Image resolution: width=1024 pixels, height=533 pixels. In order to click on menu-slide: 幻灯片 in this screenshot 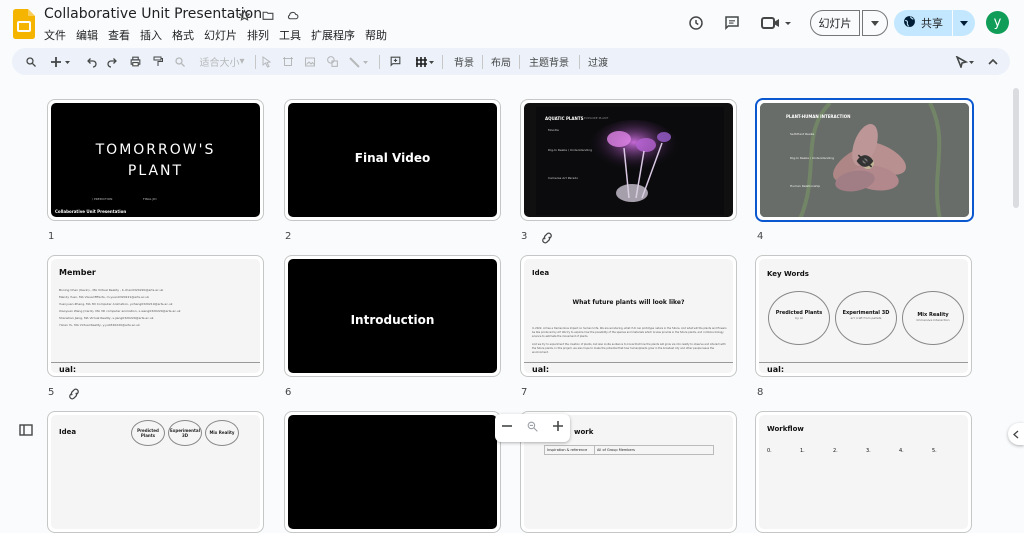, I will do `click(220, 35)`.